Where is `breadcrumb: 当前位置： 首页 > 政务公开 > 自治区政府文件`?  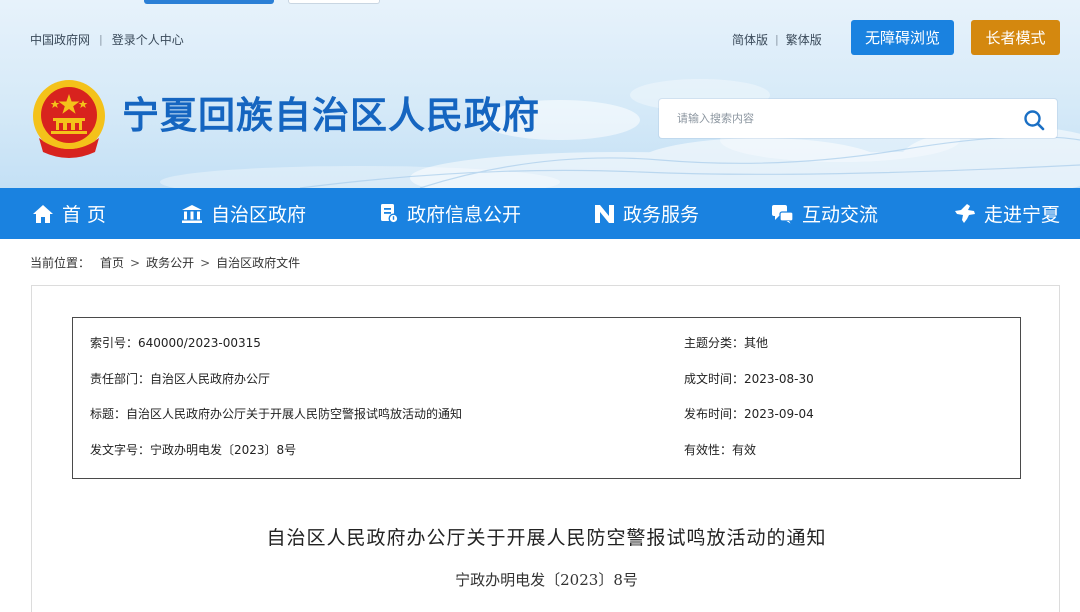 breadcrumb: 当前位置： 首页 > 政务公开 > 自治区政府文件 is located at coordinates (165, 262).